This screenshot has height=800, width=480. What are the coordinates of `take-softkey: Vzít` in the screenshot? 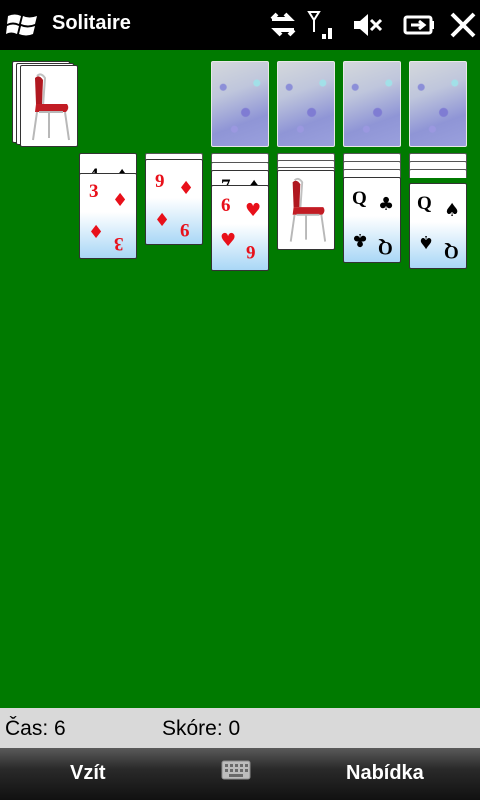 It's located at (88, 773).